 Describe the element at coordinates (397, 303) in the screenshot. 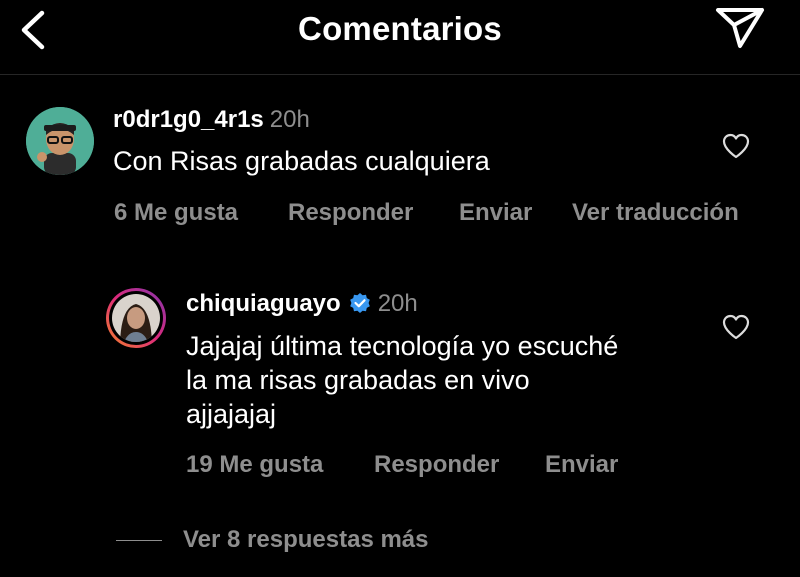

I see `reply-time: 20h` at that location.